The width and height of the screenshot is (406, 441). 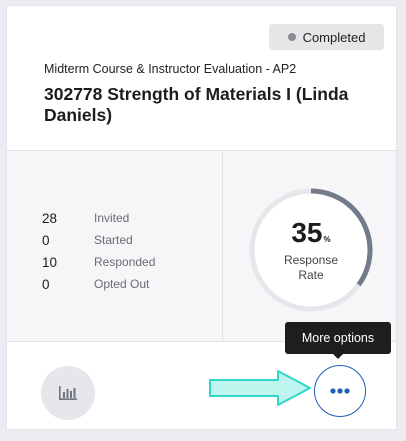 I want to click on response-rate-label-line2: Rate, so click(x=311, y=275).